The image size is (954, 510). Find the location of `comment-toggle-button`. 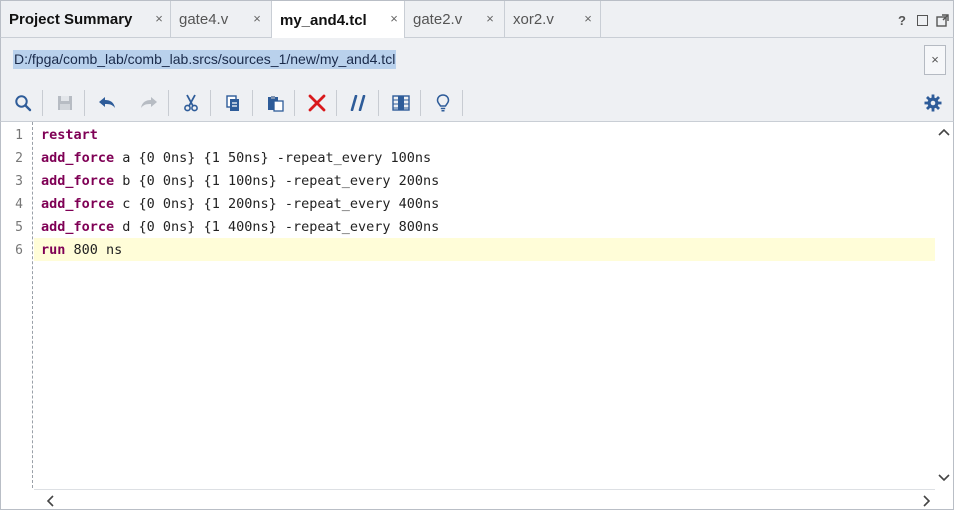

comment-toggle-button is located at coordinates (359, 103).